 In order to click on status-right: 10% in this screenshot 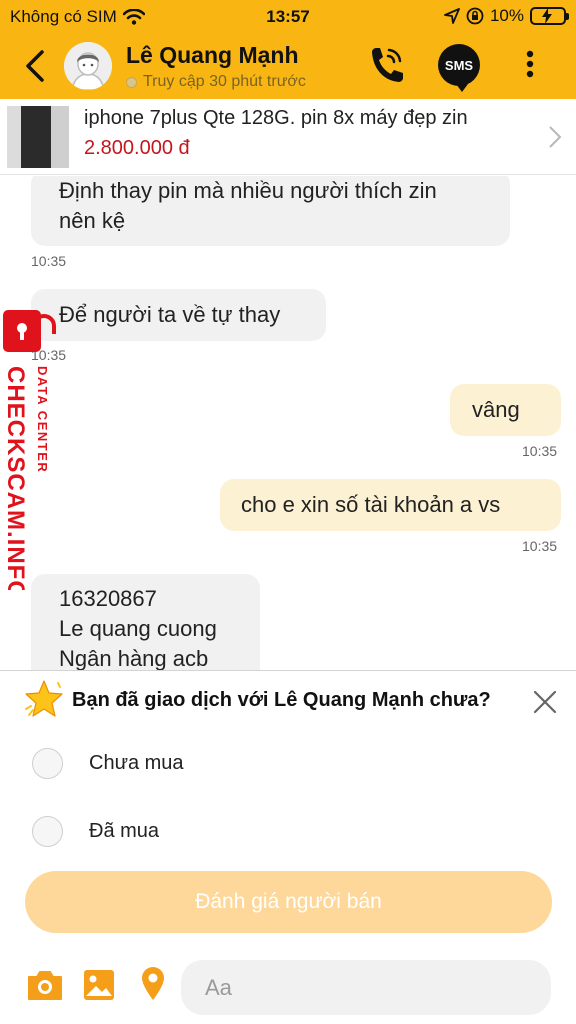, I will do `click(506, 16)`.